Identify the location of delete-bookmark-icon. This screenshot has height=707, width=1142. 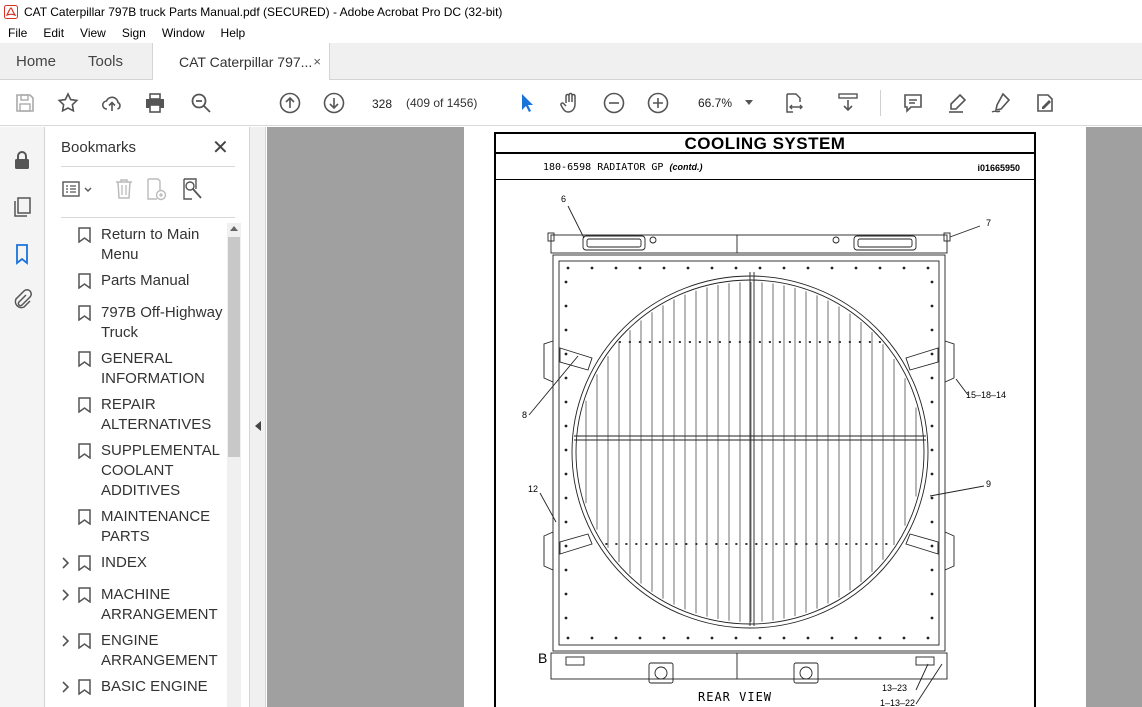
(124, 189).